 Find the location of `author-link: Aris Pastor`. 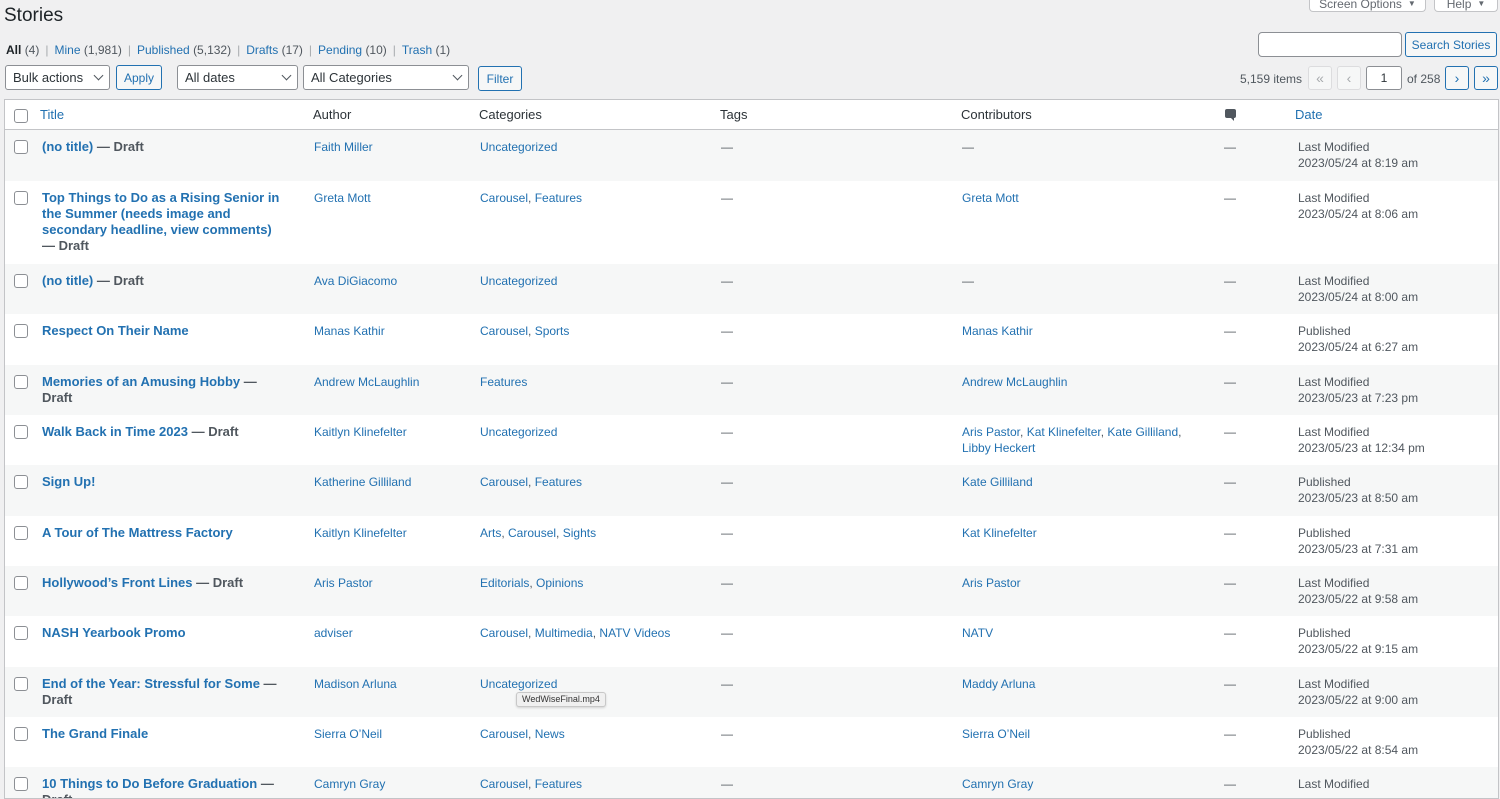

author-link: Aris Pastor is located at coordinates (343, 583).